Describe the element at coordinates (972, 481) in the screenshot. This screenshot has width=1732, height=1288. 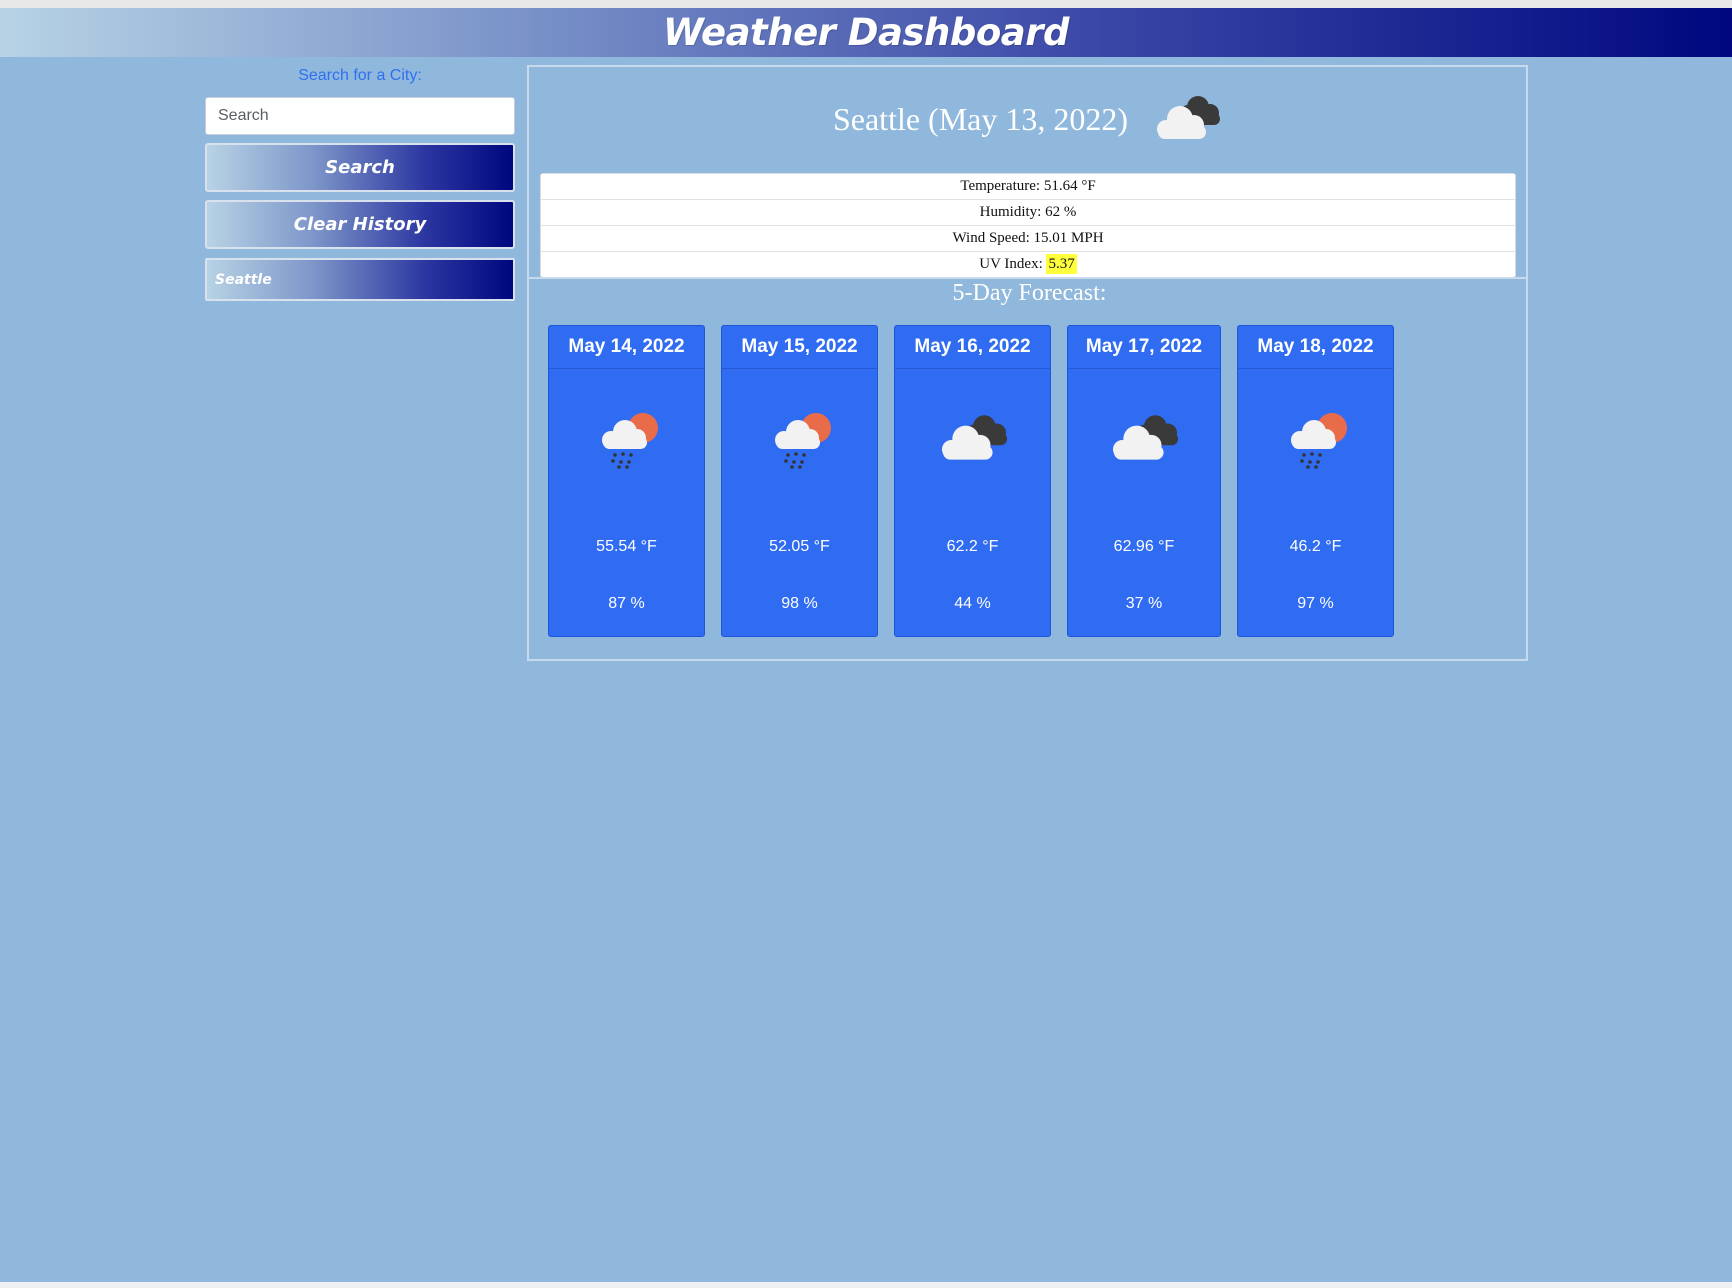
I see `forecast-card: May 16, 2022 62.2 °F 44 %` at that location.